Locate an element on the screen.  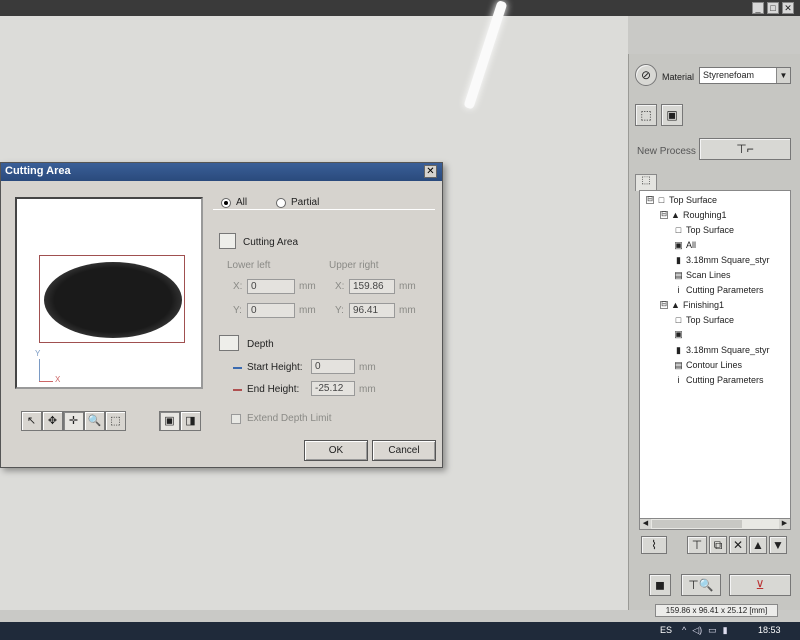
tree-tab: ⬚ is located at coordinates (646, 182).